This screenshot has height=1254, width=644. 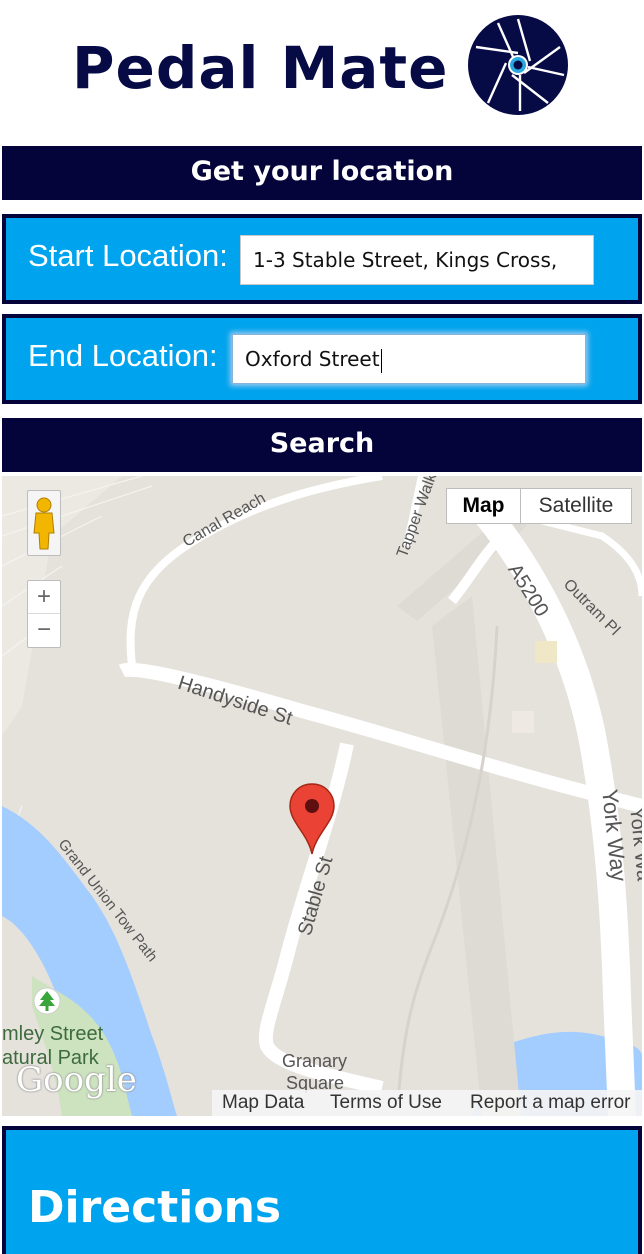 I want to click on street-view-control, so click(x=44, y=523).